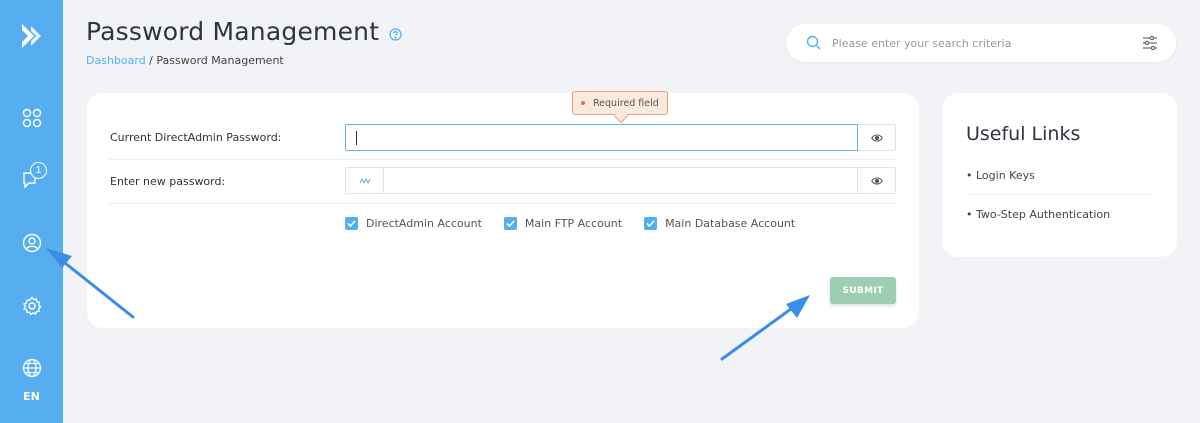 This screenshot has height=423, width=1200. I want to click on arrow-to-account-icon, so click(90, 283).